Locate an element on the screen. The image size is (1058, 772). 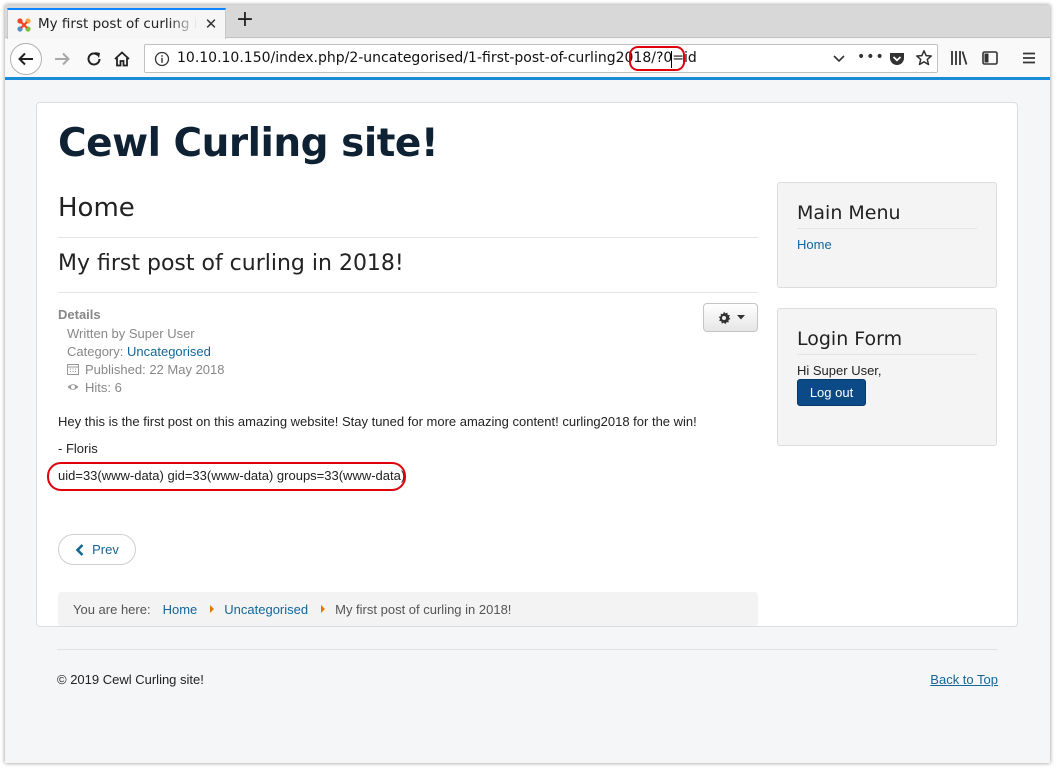
login-form-title: Login Form is located at coordinates (887, 341).